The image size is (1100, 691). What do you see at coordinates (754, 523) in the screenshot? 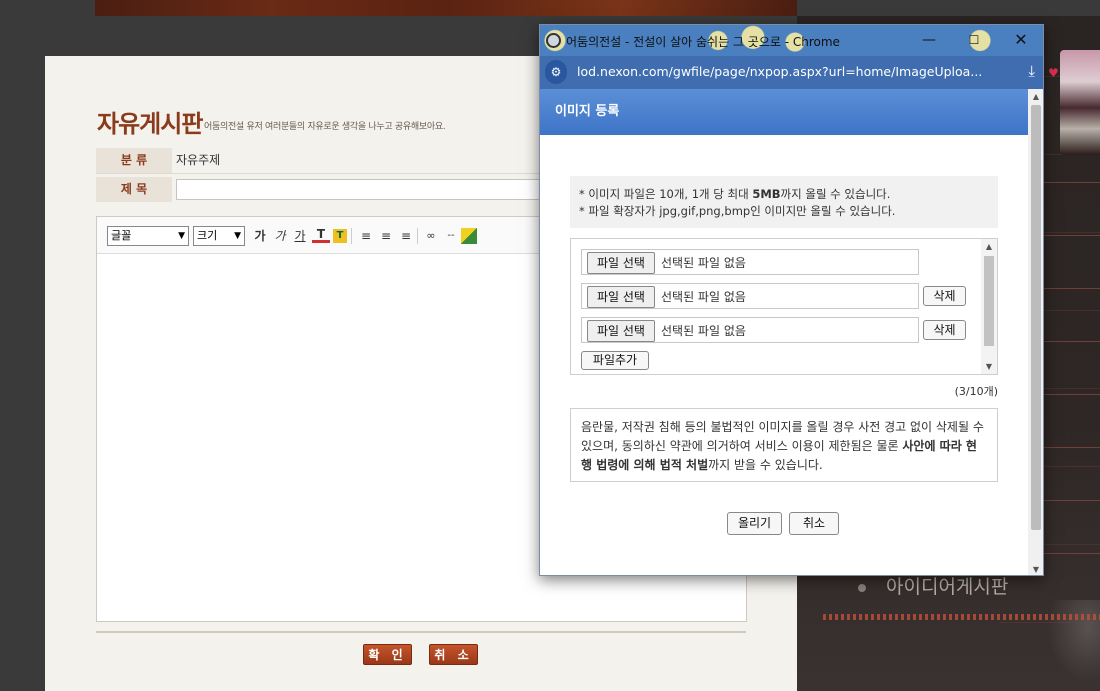
I see `upload-button: 올리기` at bounding box center [754, 523].